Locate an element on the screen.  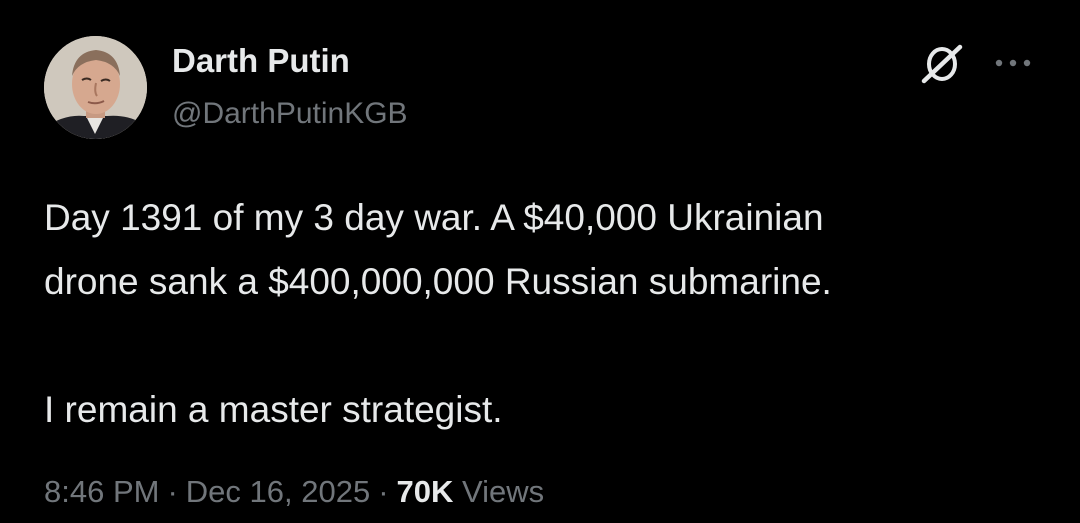
views-count: 70K is located at coordinates (425, 491).